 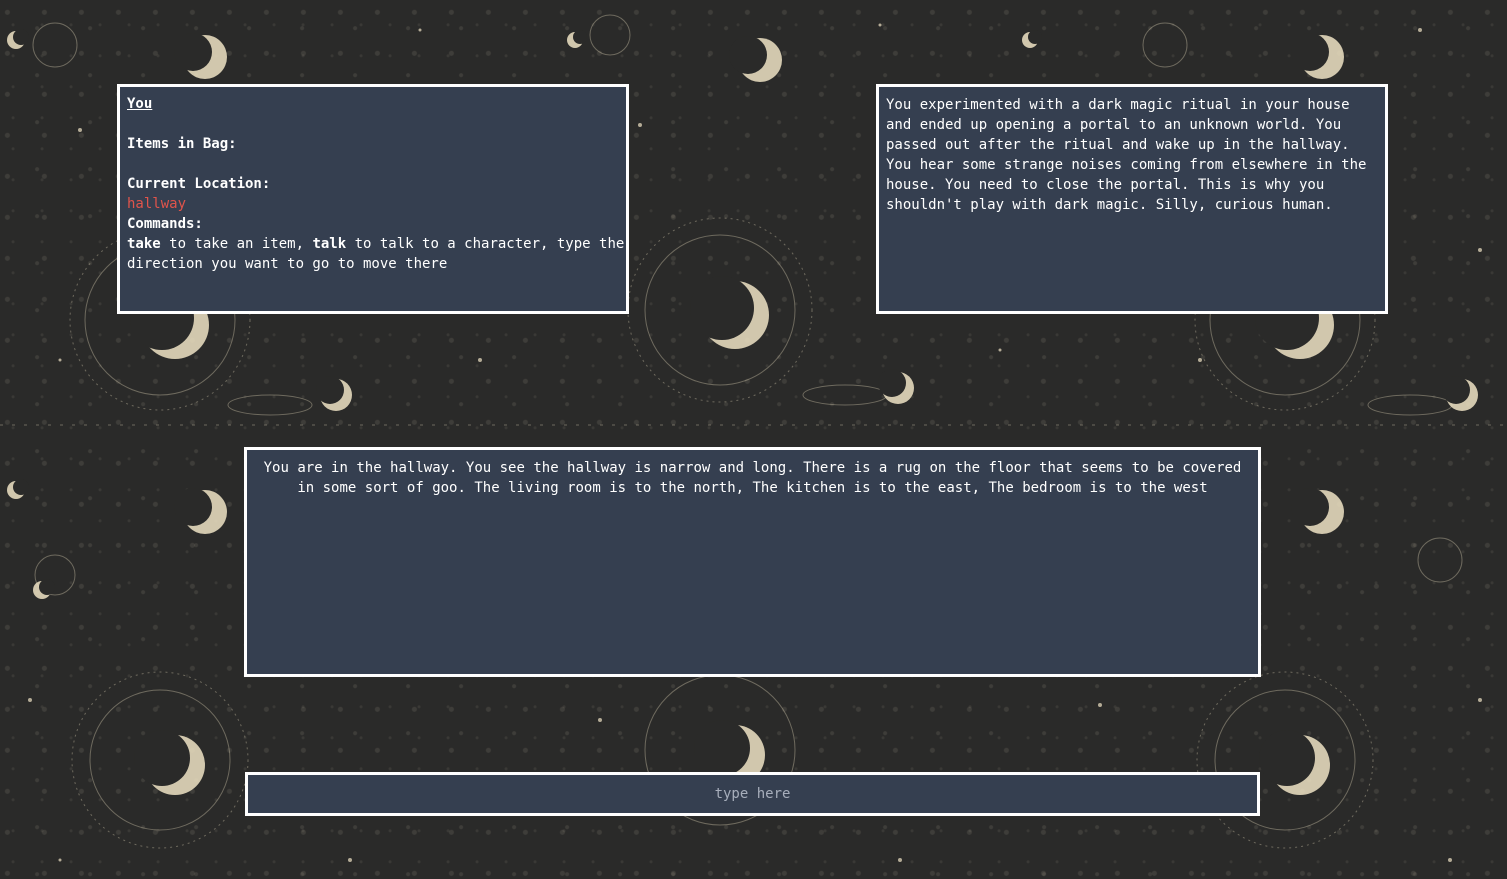 What do you see at coordinates (157, 204) in the screenshot?
I see `current-location-value: hallway` at bounding box center [157, 204].